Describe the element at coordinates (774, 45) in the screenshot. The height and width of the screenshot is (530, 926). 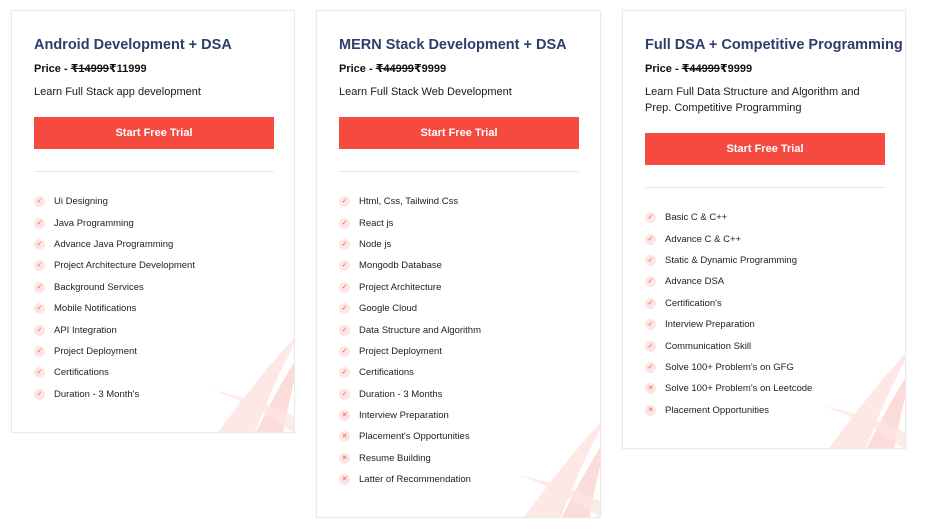
I see `plan-title: Full DSA + Competitive Programming` at that location.